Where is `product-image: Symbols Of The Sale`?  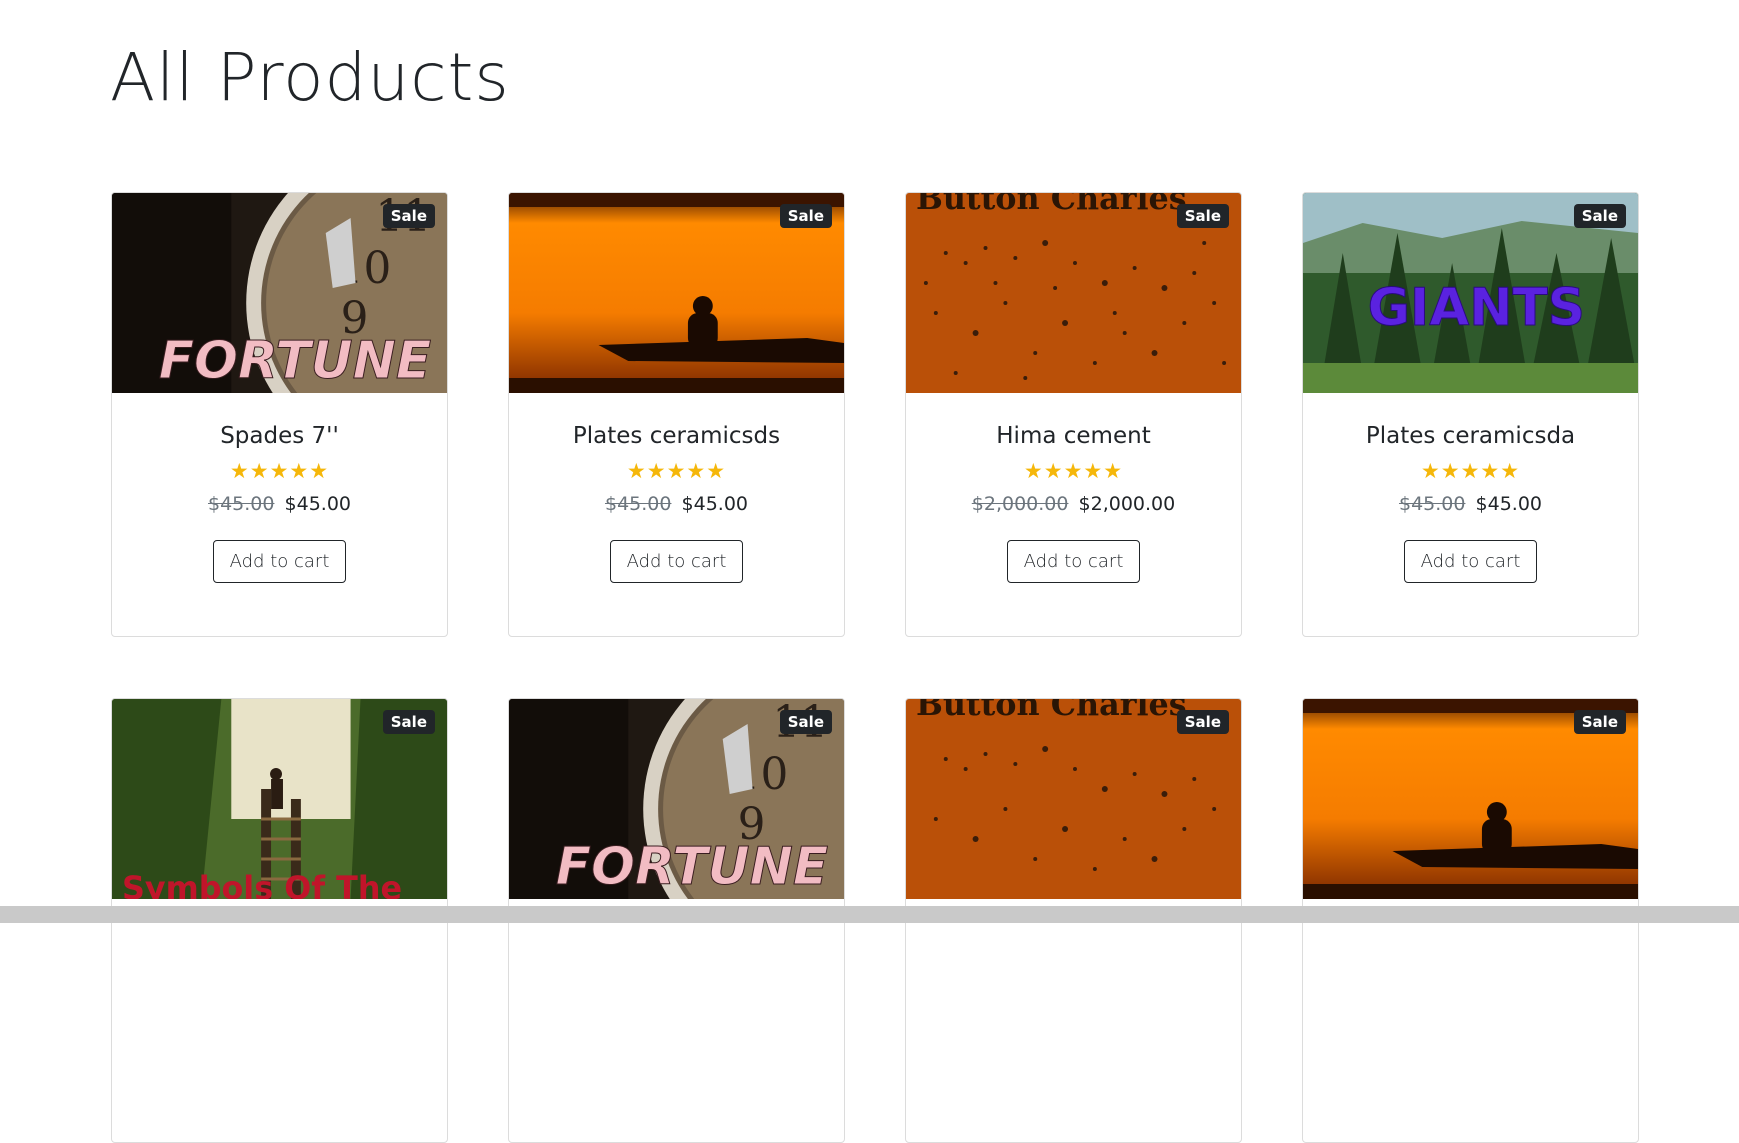
product-image: Symbols Of The Sale is located at coordinates (279, 799).